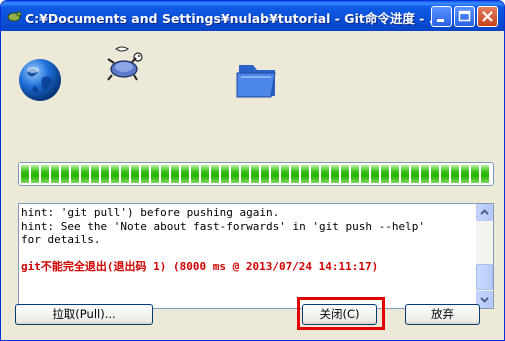 The image size is (505, 341). Describe the element at coordinates (484, 277) in the screenshot. I see `scroll-thumb` at that location.